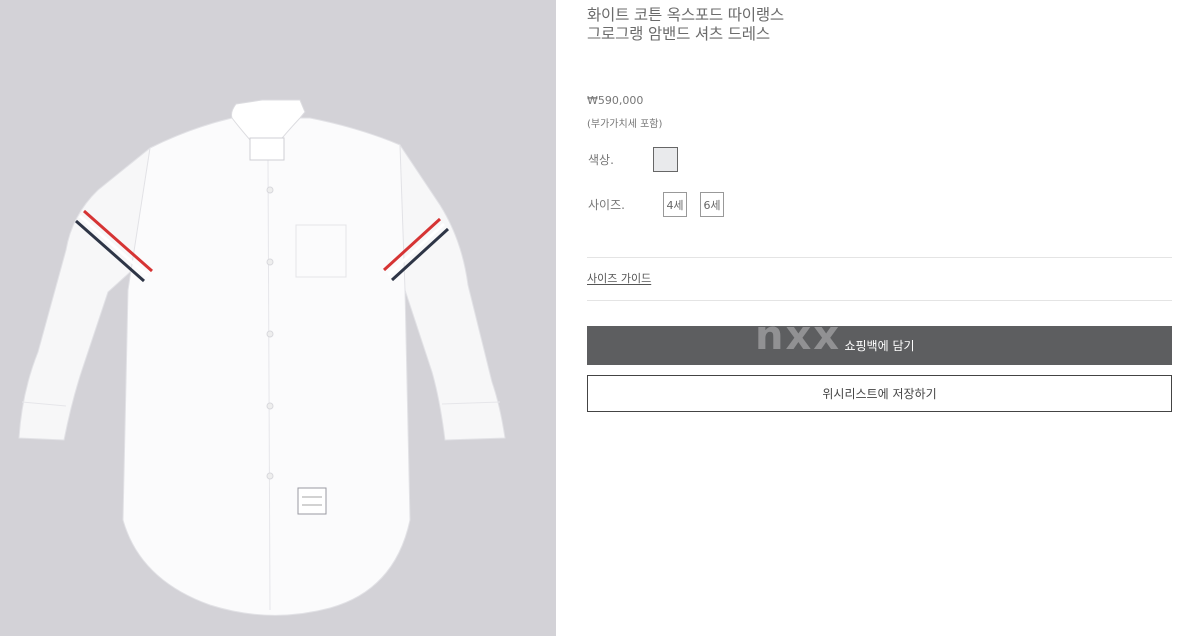  I want to click on size-option-4: 4세, so click(675, 204).